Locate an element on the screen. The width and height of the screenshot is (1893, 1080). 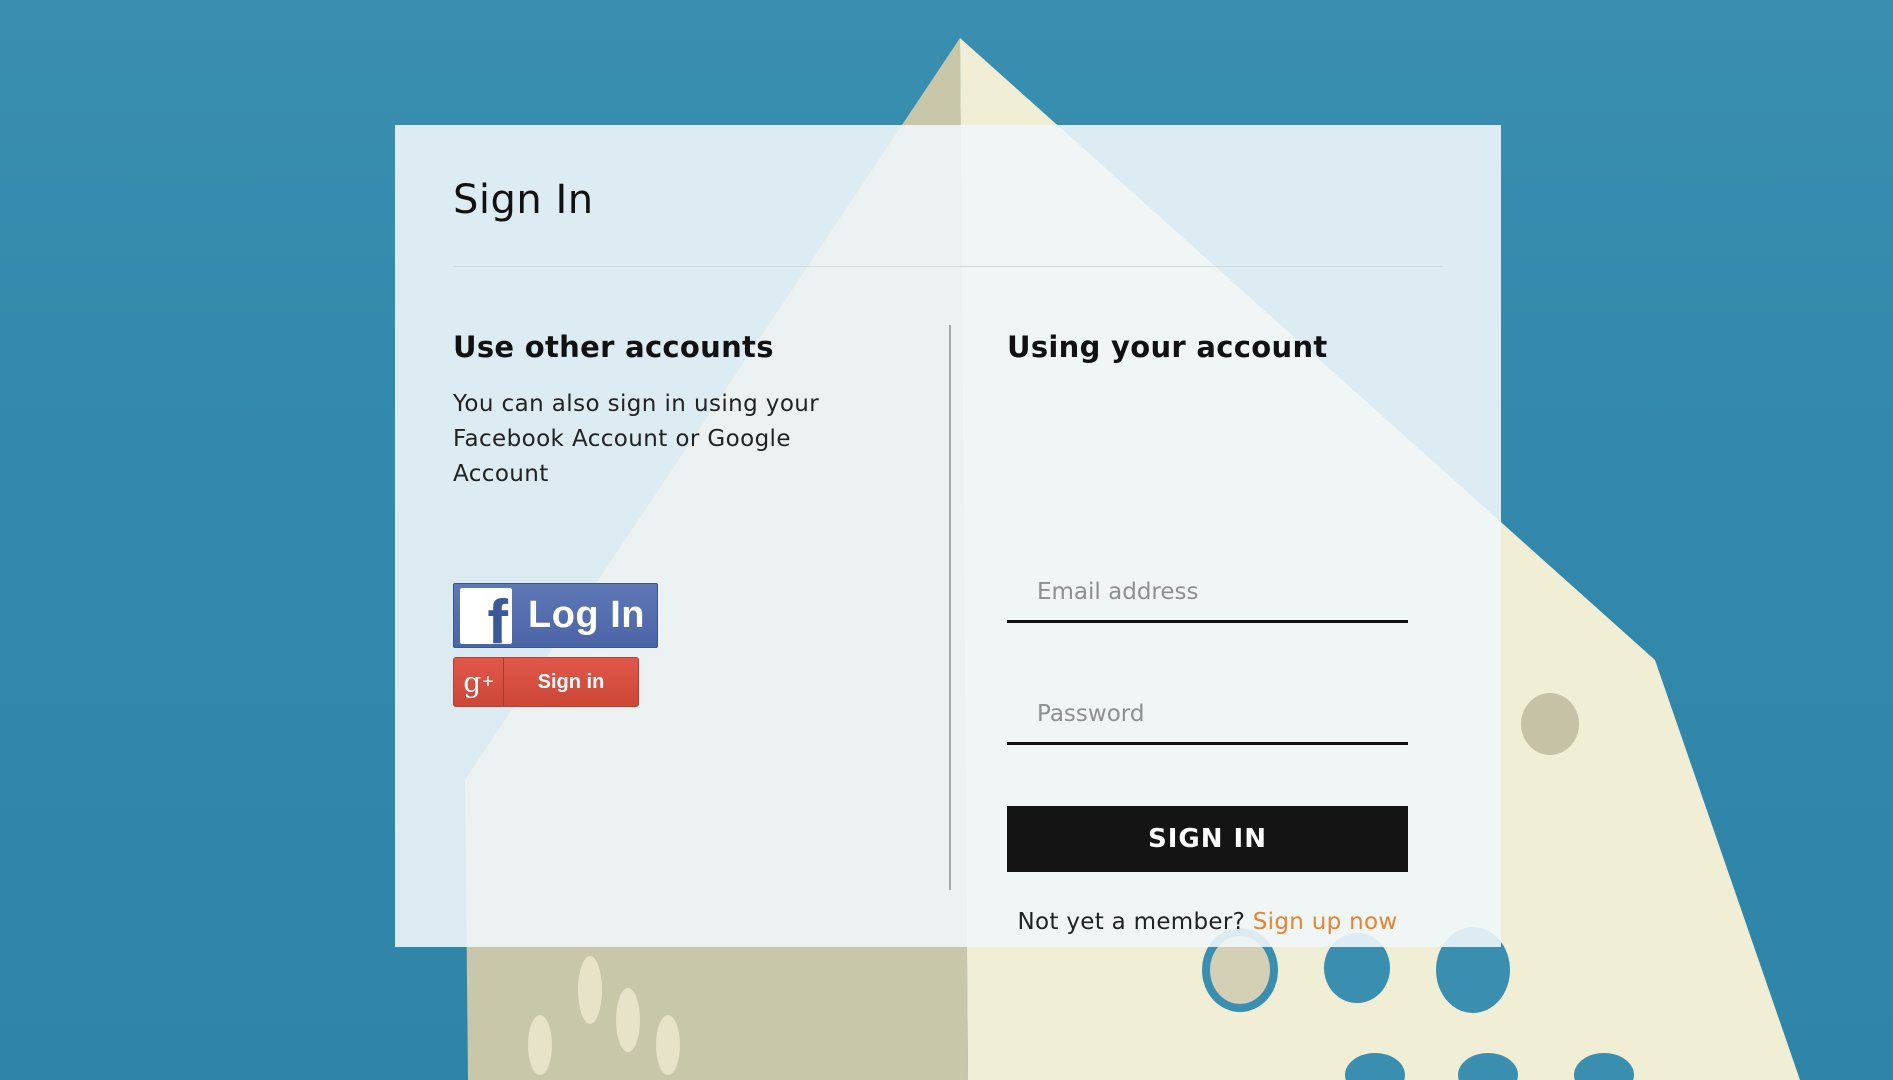
password-input is located at coordinates (1207, 713).